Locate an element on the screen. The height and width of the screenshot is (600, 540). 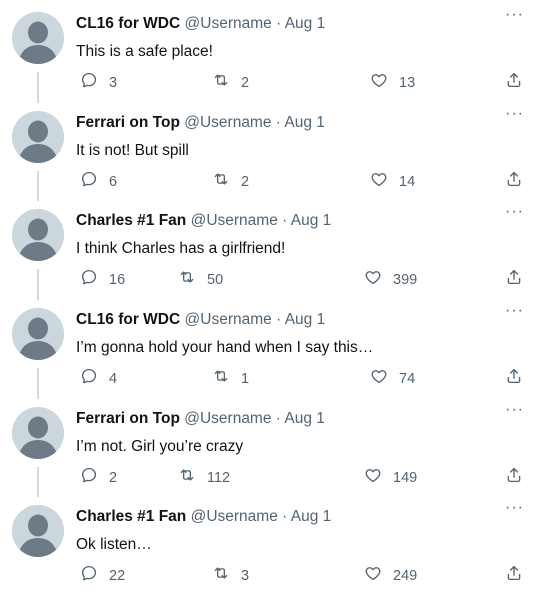
reply-count: 16 is located at coordinates (117, 279).